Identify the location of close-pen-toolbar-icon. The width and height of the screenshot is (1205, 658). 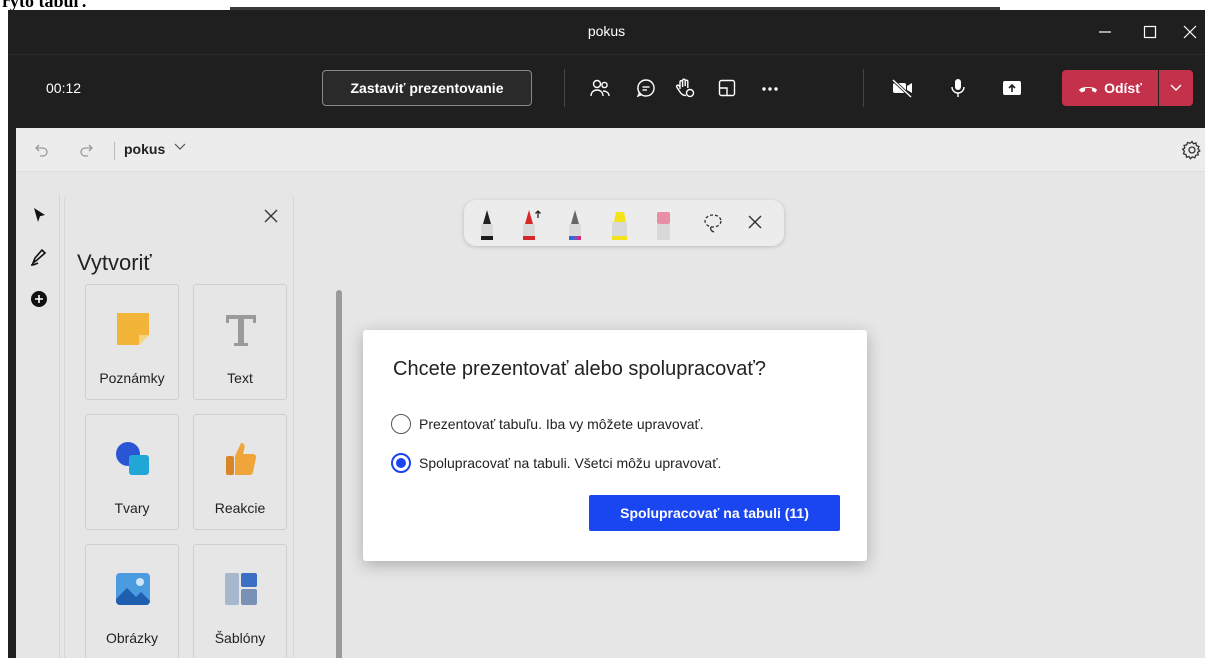
(755, 222).